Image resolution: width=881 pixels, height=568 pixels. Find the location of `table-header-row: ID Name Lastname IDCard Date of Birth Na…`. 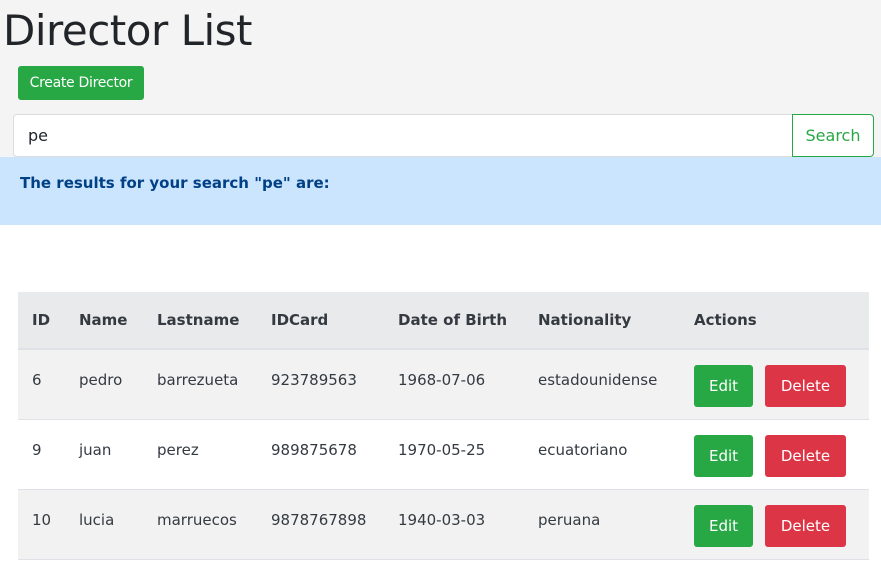

table-header-row: ID Name Lastname IDCard Date of Birth Na… is located at coordinates (443, 321).